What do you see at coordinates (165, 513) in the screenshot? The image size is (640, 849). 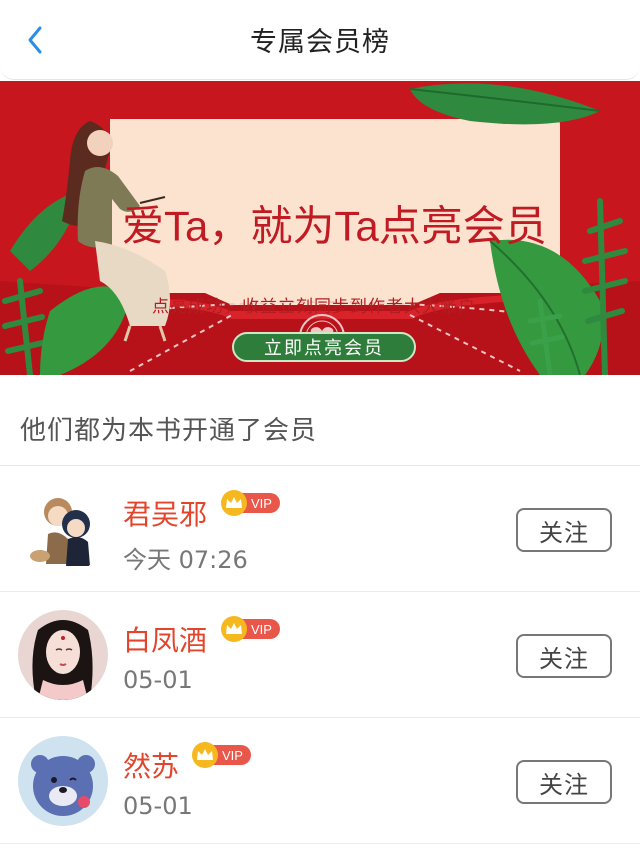 I see `member-name: 君吴邪` at bounding box center [165, 513].